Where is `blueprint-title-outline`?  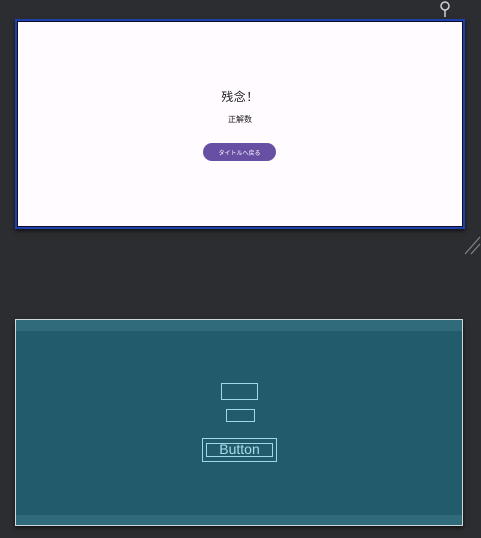 blueprint-title-outline is located at coordinates (239, 391).